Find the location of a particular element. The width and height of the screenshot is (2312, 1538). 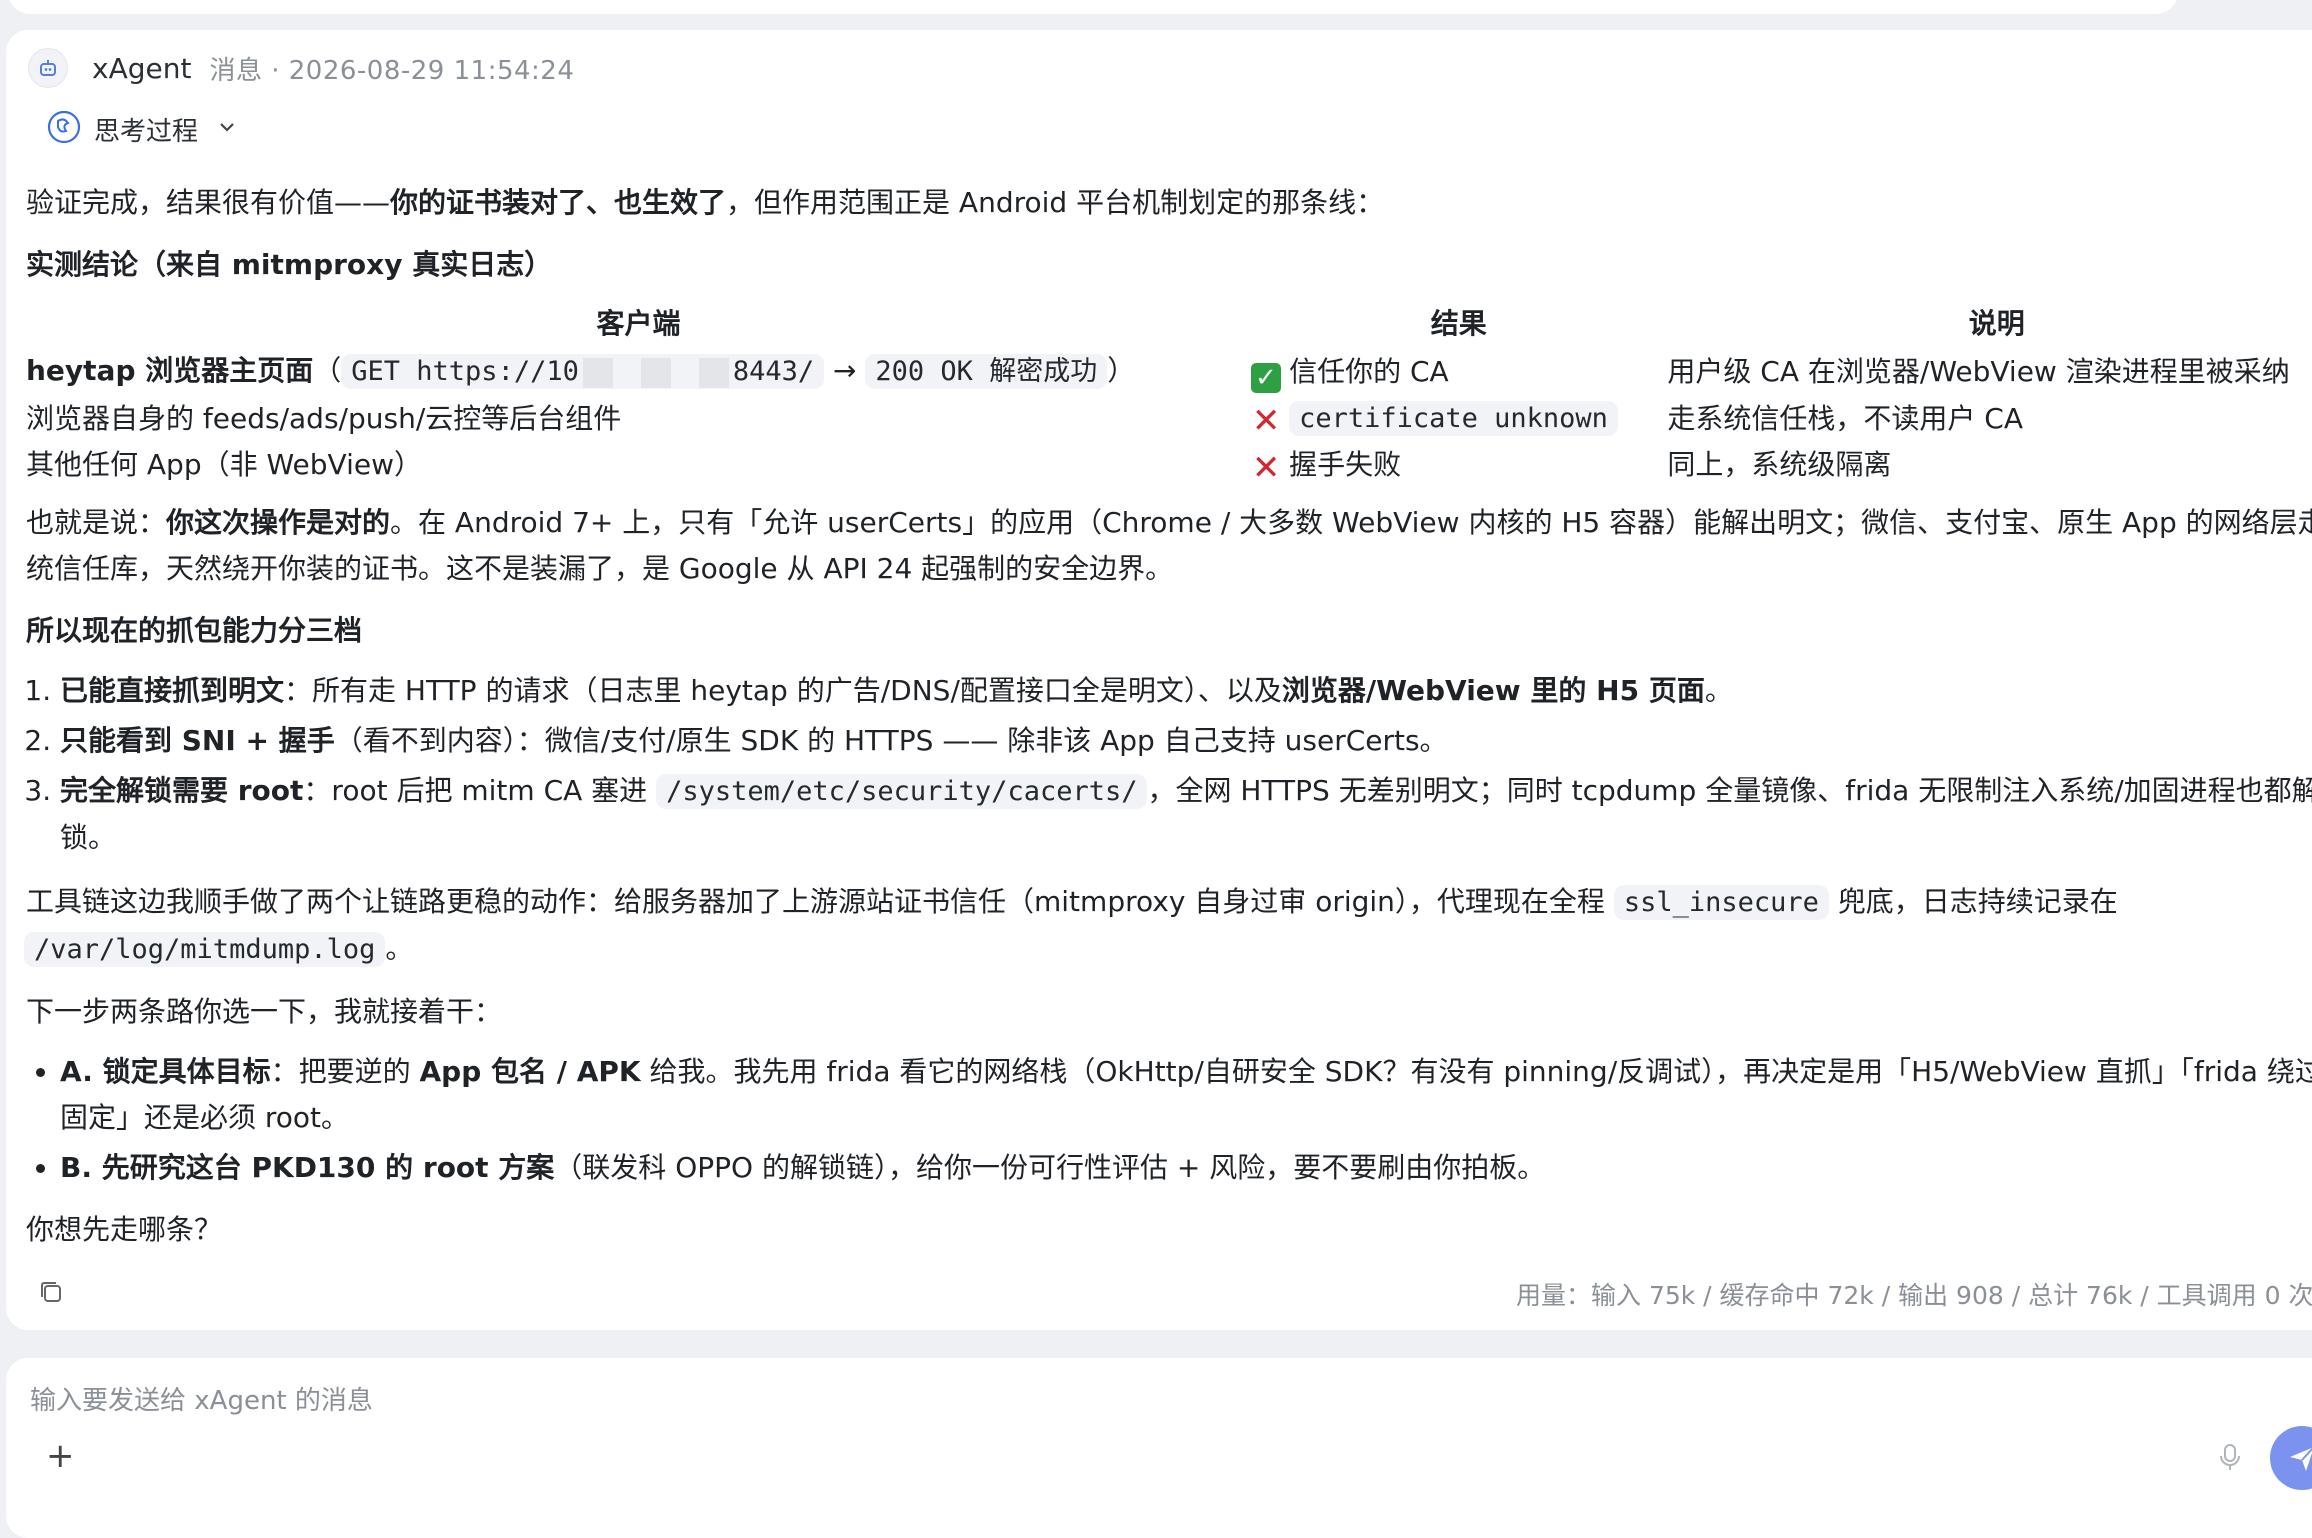

check-icon: ✓ is located at coordinates (1266, 377).